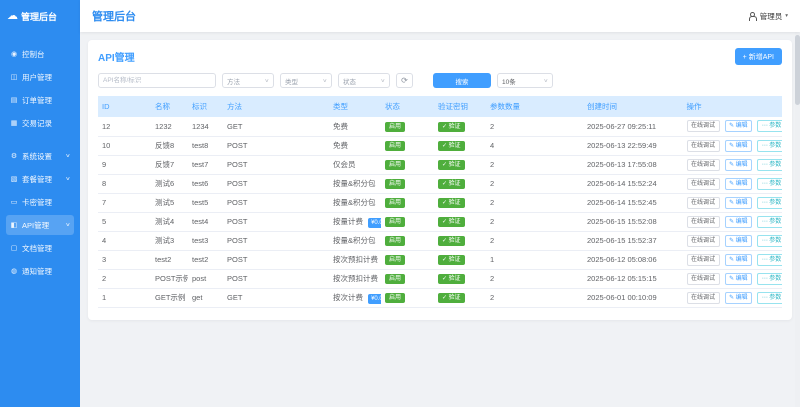  Describe the element at coordinates (68, 225) in the screenshot. I see `chevron-down-icon: ∨` at that location.